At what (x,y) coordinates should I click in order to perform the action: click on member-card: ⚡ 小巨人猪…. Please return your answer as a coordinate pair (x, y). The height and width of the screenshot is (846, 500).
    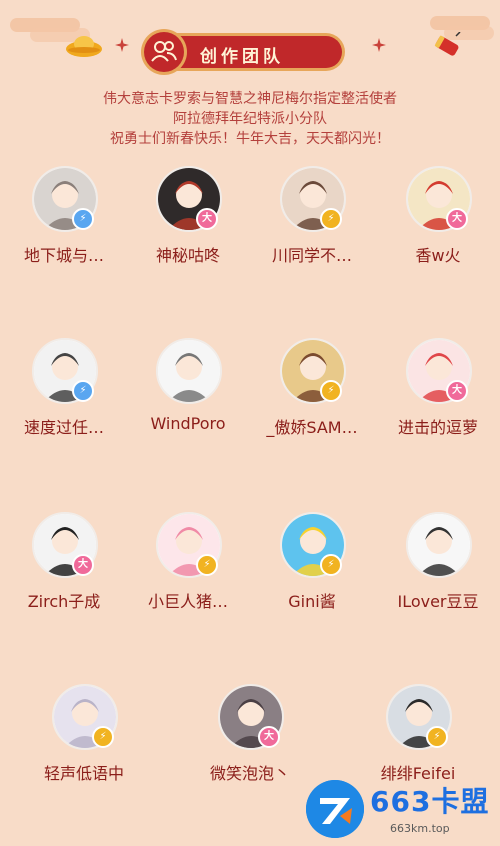
    Looking at the image, I should click on (186, 572).